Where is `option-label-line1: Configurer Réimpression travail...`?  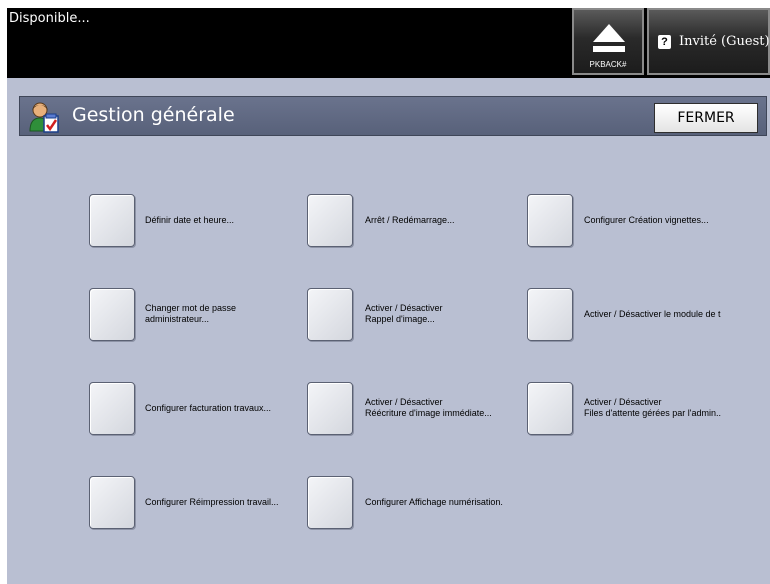
option-label-line1: Configurer Réimpression travail... is located at coordinates (212, 502).